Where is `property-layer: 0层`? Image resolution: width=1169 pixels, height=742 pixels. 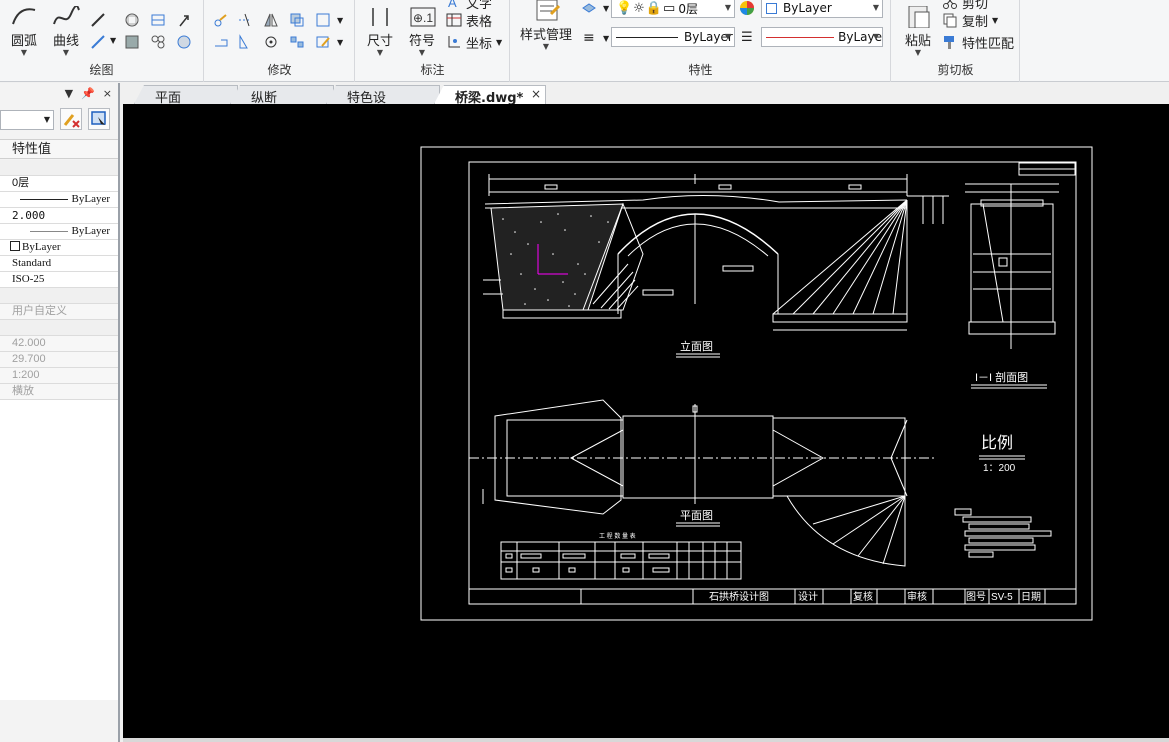 property-layer: 0层 is located at coordinates (59, 184).